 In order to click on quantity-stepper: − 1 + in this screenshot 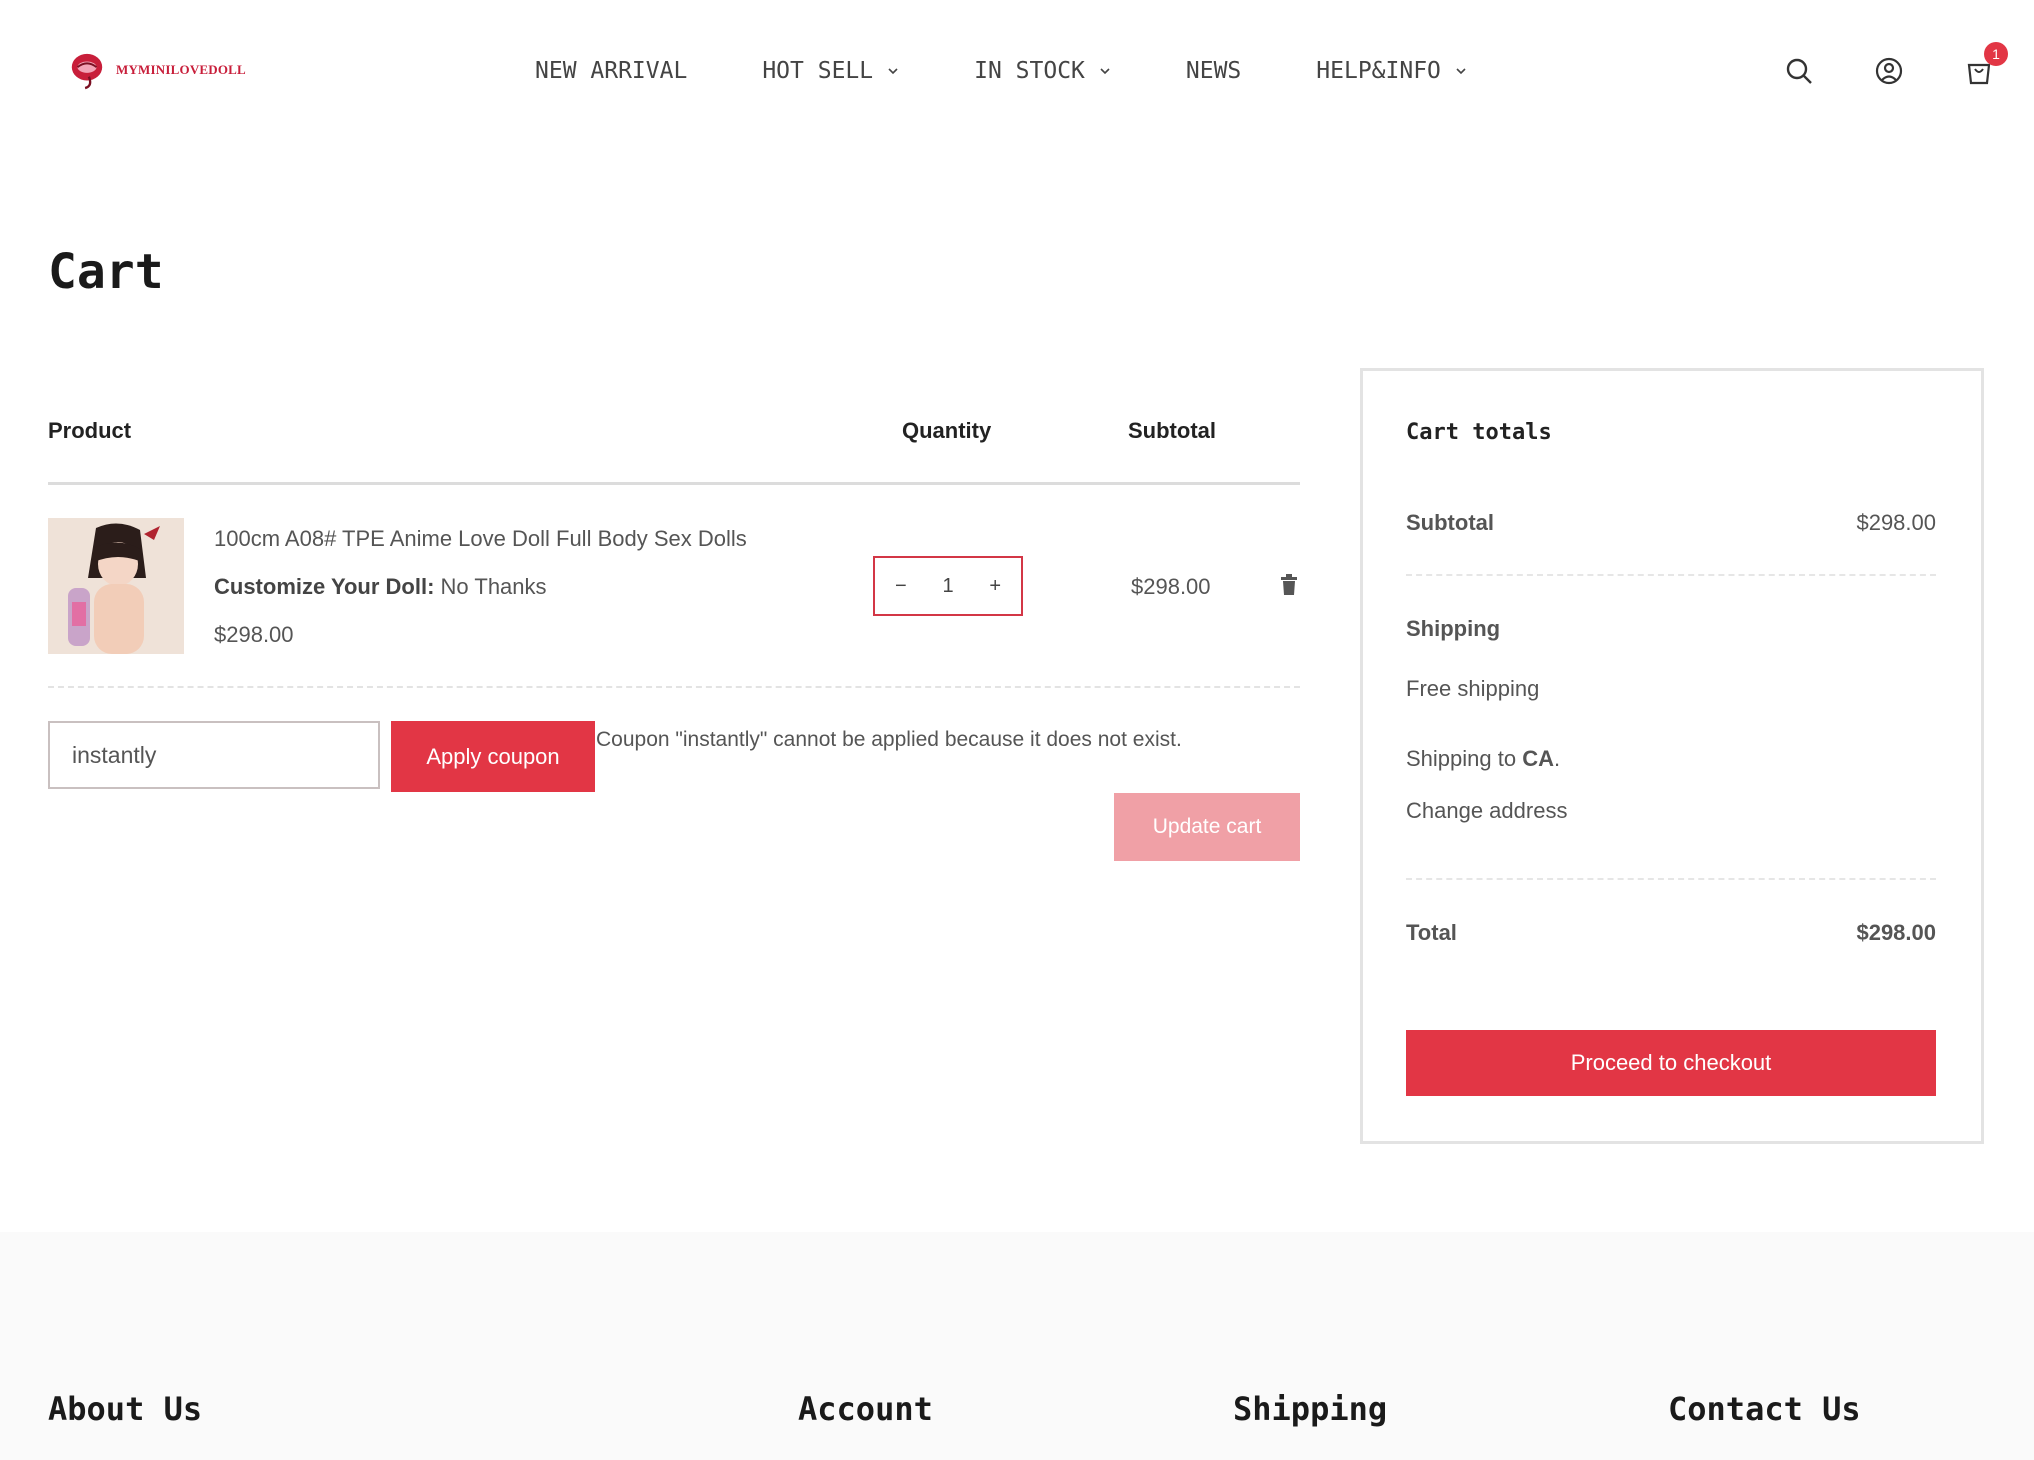, I will do `click(948, 586)`.